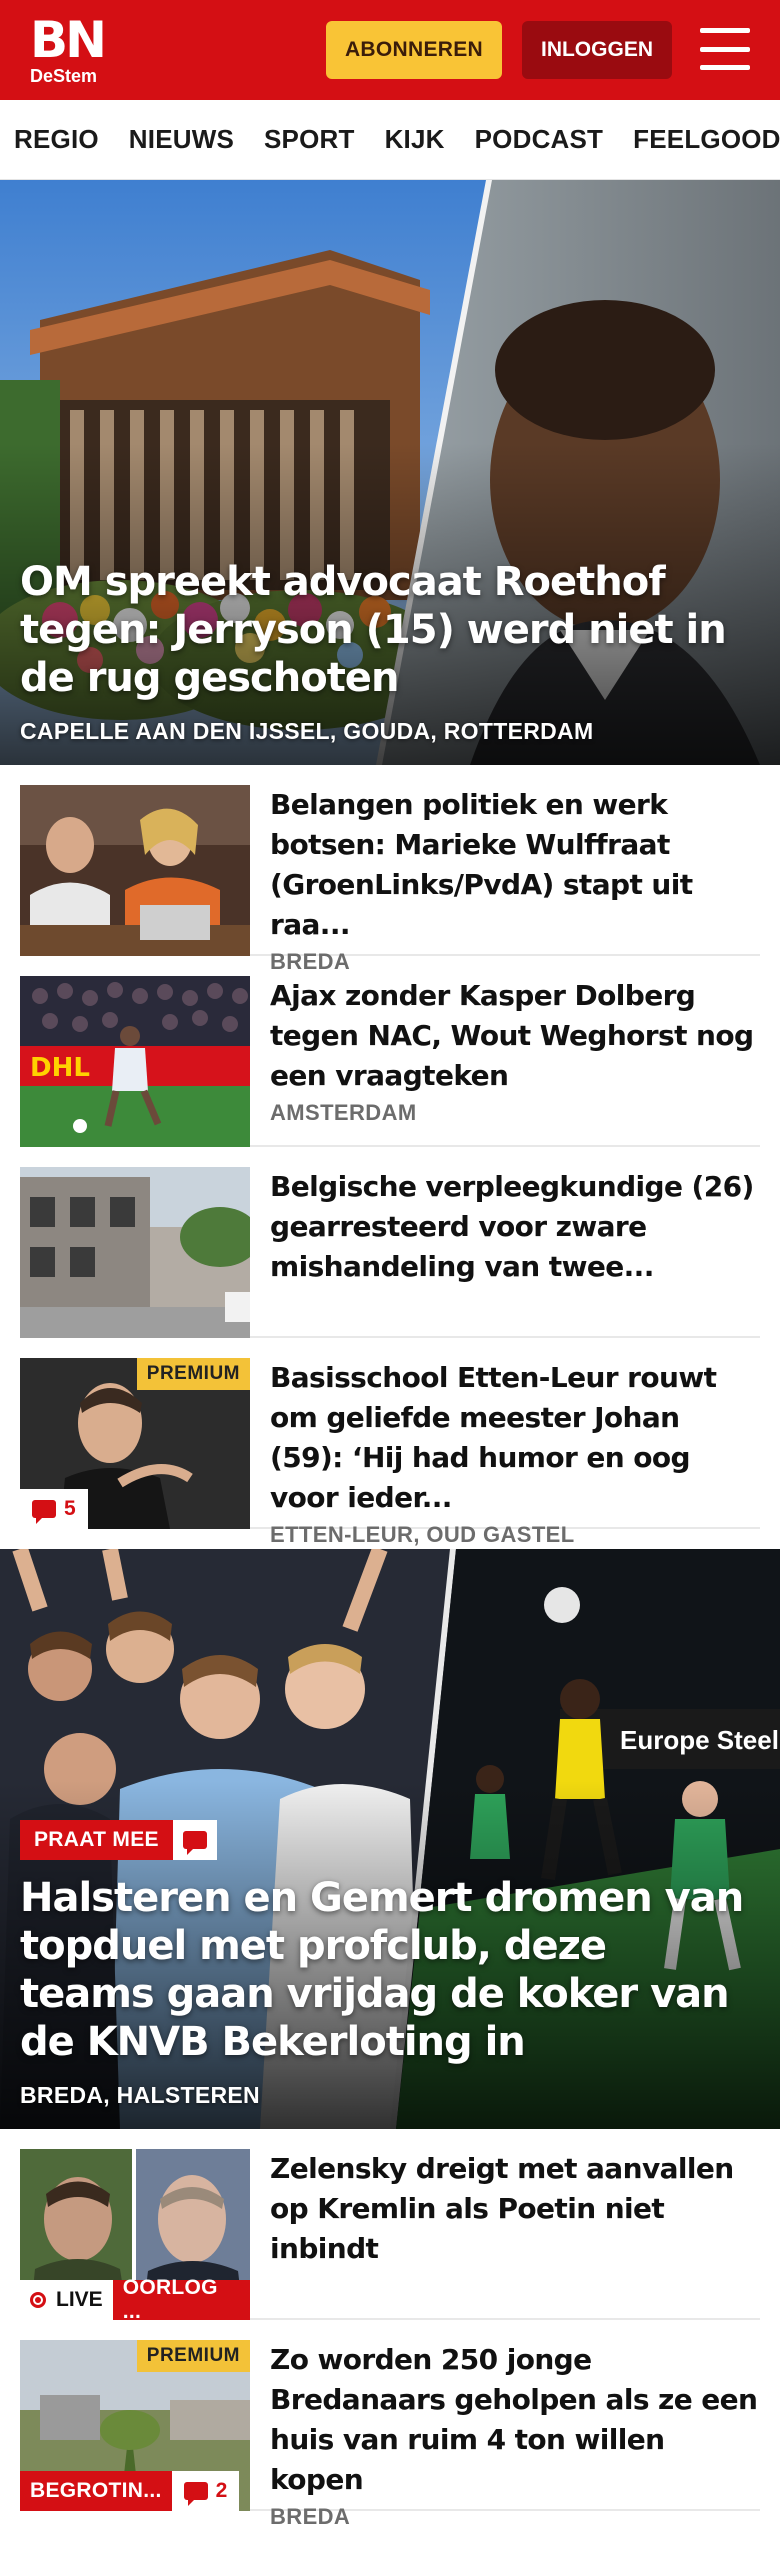 Image resolution: width=780 pixels, height=2560 pixels. What do you see at coordinates (597, 50) in the screenshot?
I see `login-button: INLOGGEN` at bounding box center [597, 50].